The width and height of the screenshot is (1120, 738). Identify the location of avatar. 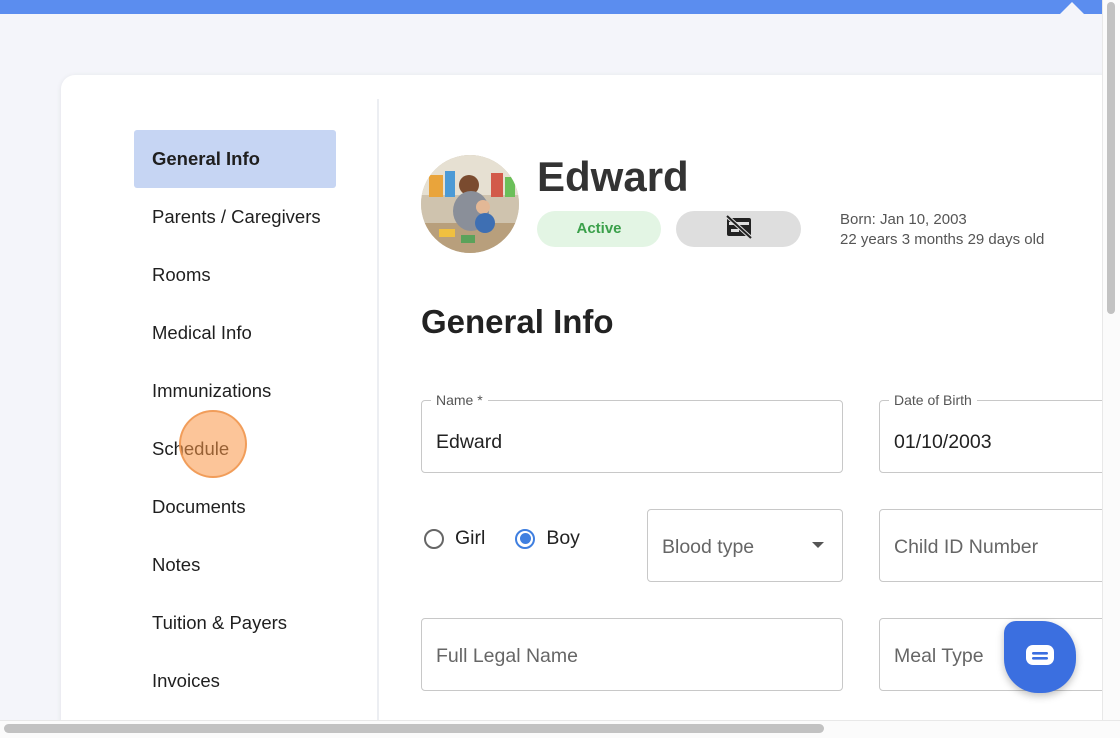
(470, 204).